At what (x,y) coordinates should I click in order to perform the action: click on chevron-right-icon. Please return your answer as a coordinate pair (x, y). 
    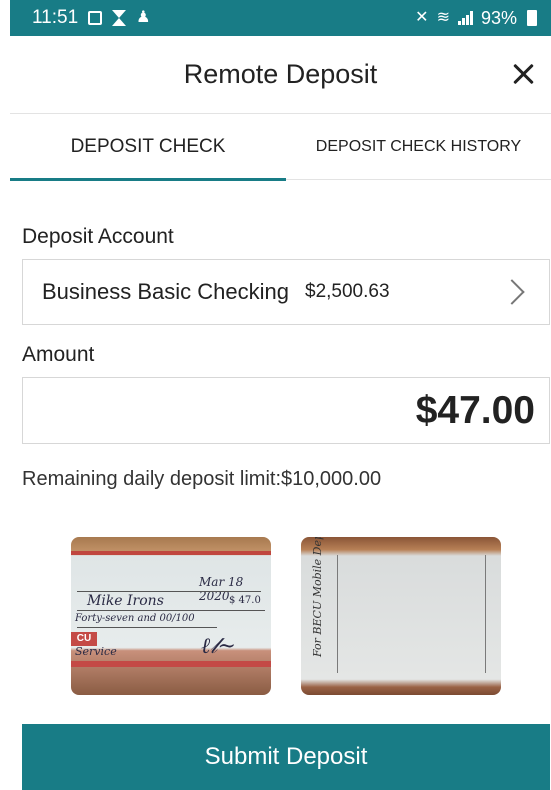
    Looking at the image, I should click on (512, 292).